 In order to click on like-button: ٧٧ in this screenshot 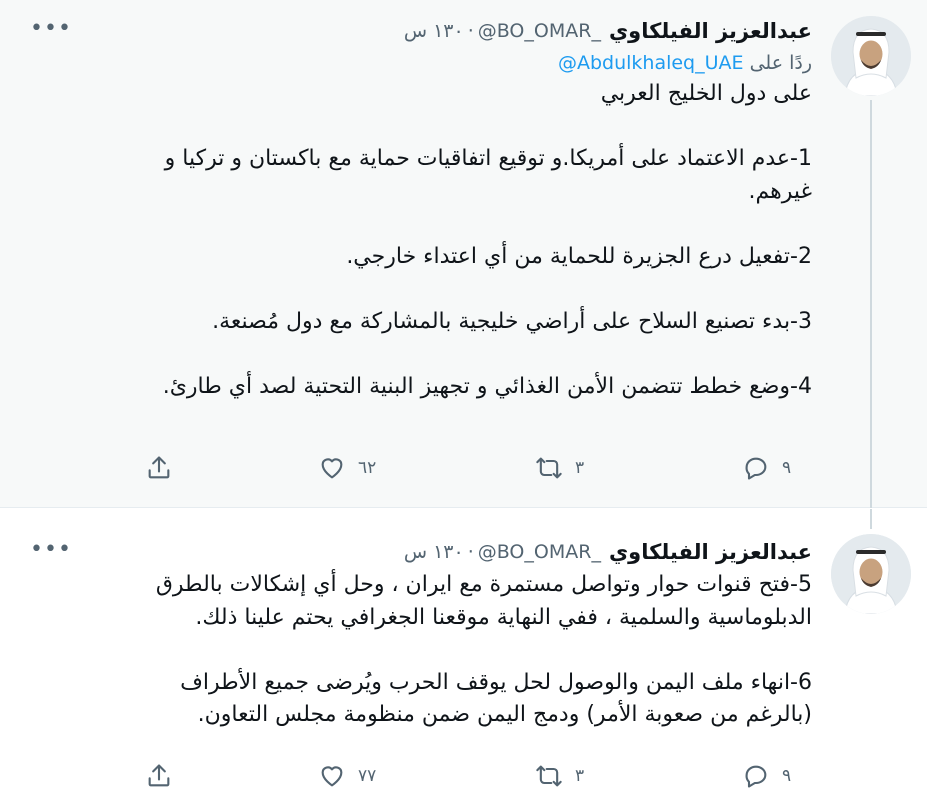, I will do `click(347, 776)`.